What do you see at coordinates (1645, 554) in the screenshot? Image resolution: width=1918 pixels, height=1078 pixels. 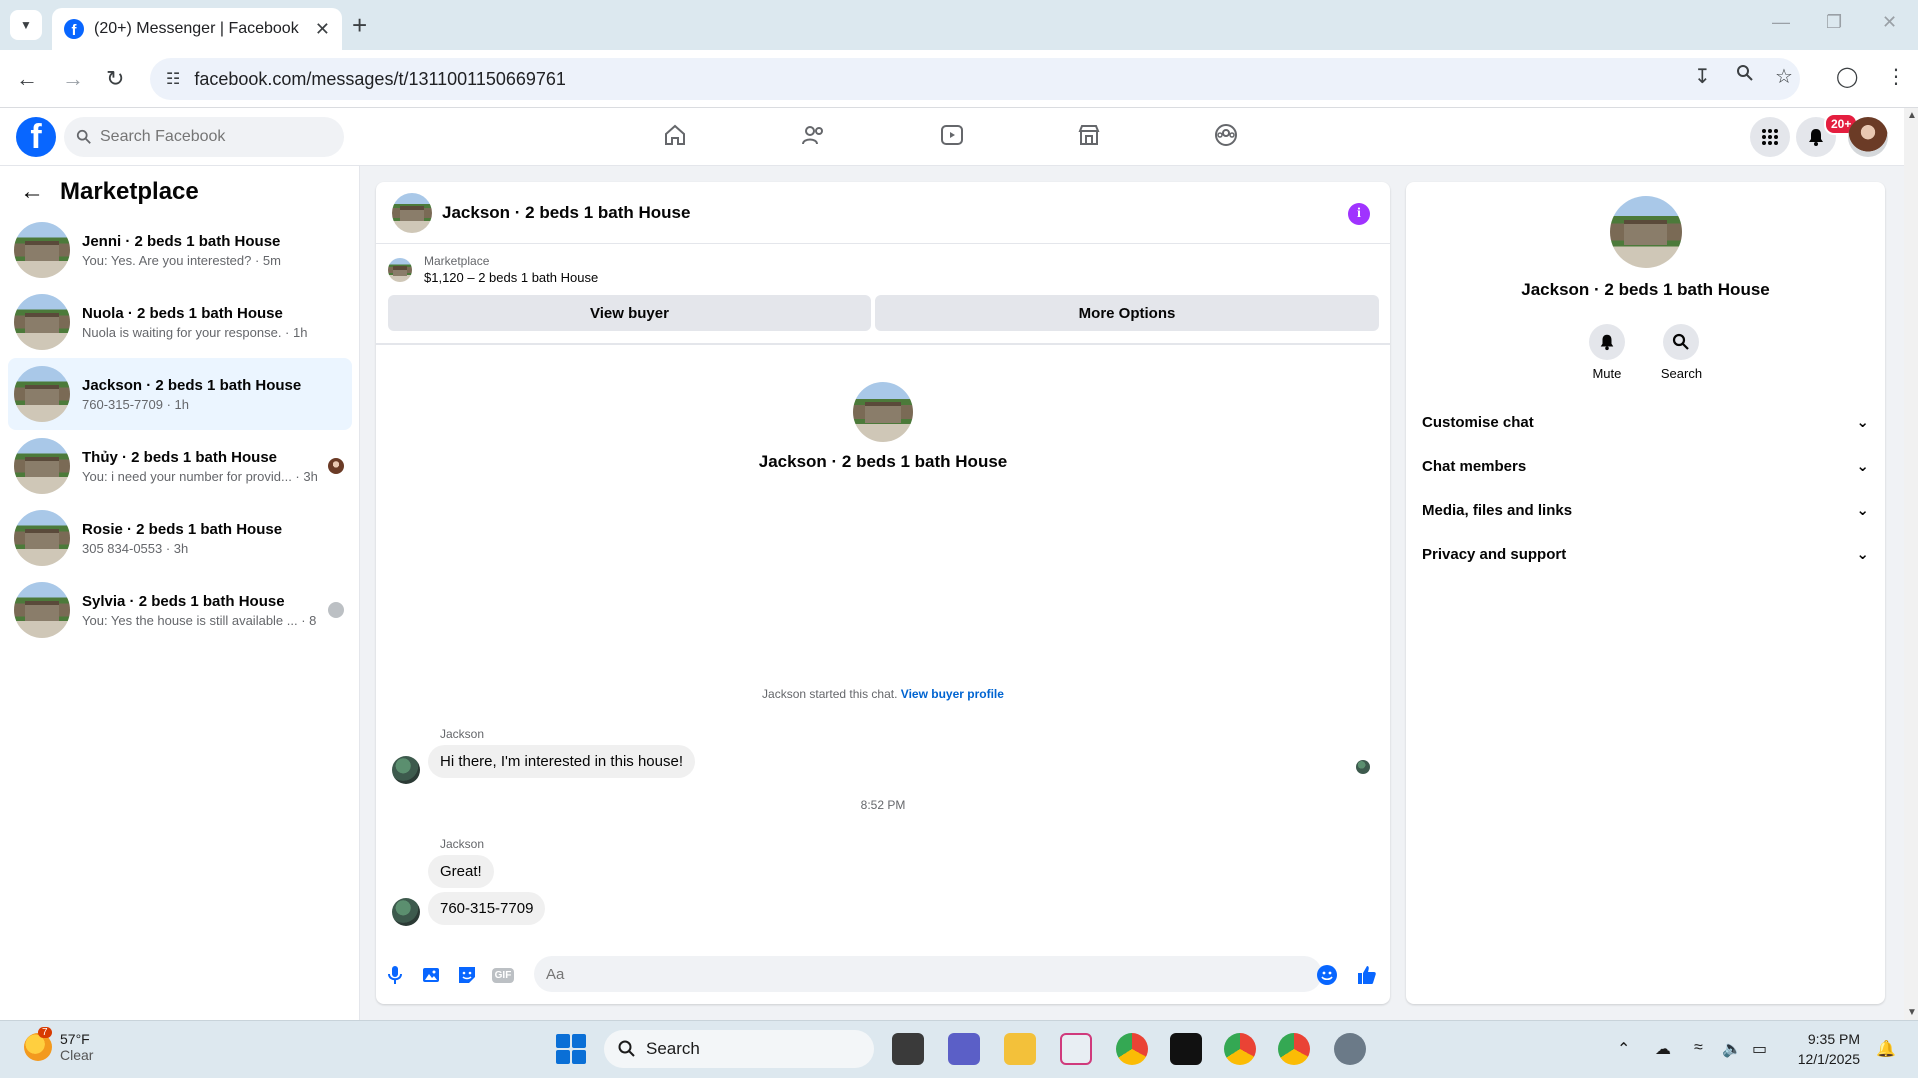 I see `section-privacy-support: Privacy and support ⌄` at bounding box center [1645, 554].